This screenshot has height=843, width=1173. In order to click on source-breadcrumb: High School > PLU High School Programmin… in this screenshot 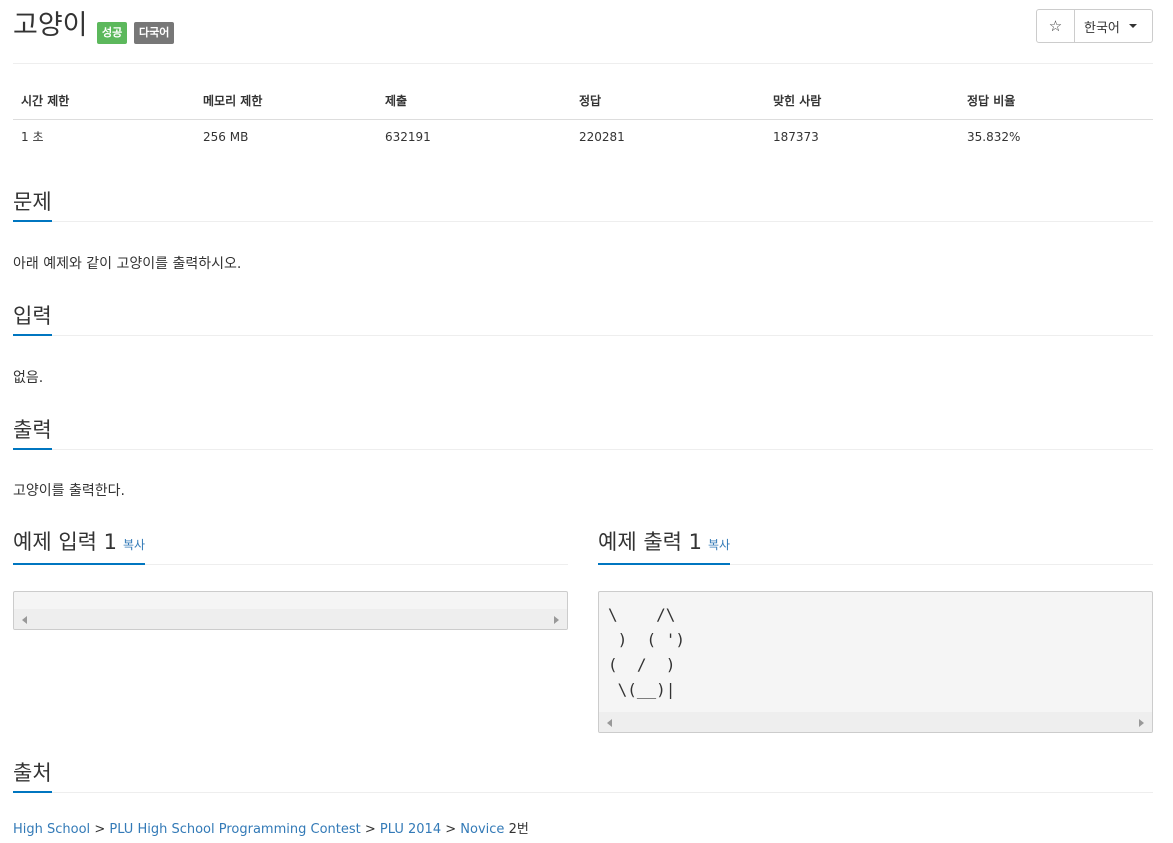, I will do `click(271, 827)`.